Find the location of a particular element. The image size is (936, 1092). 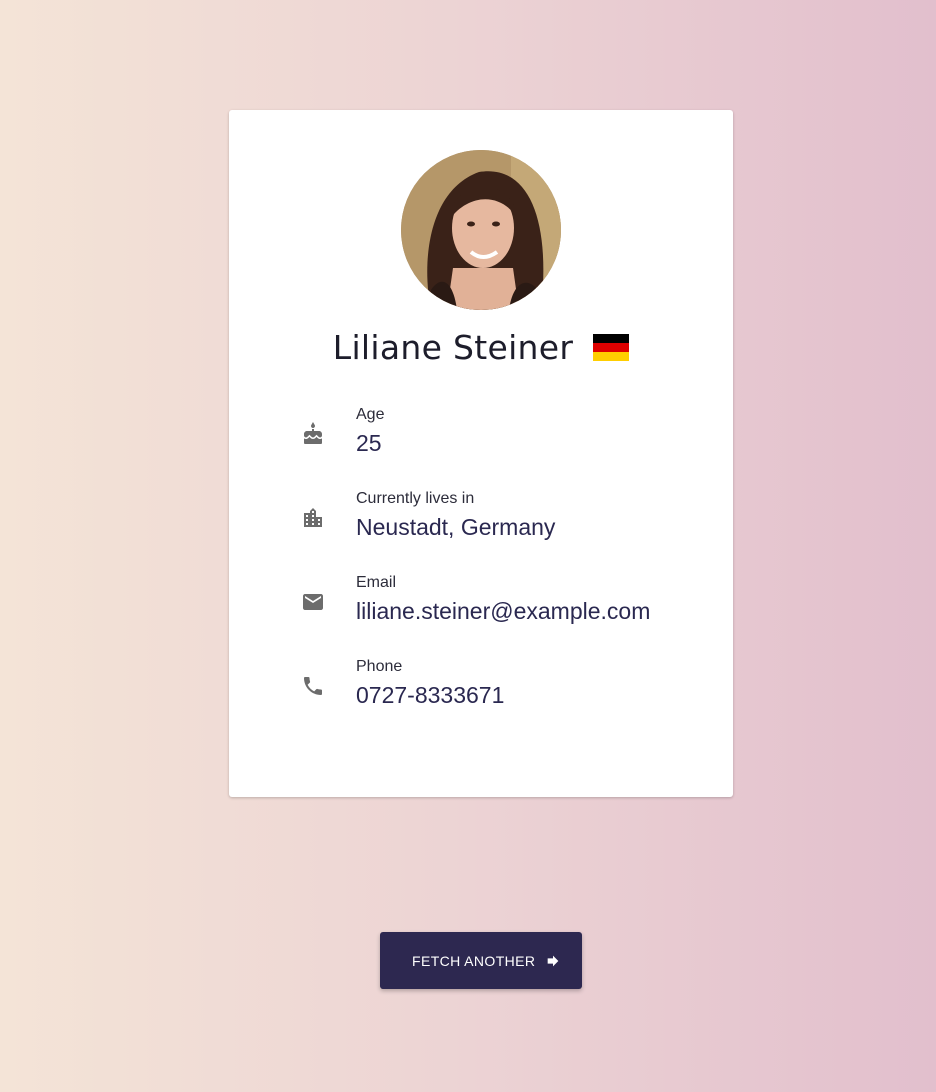

info-age: Age 25 is located at coordinates (481, 436).